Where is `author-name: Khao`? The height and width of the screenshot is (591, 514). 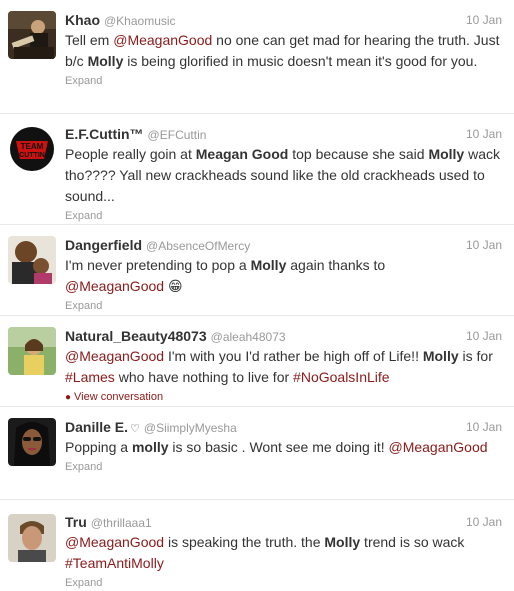 author-name: Khao is located at coordinates (82, 20).